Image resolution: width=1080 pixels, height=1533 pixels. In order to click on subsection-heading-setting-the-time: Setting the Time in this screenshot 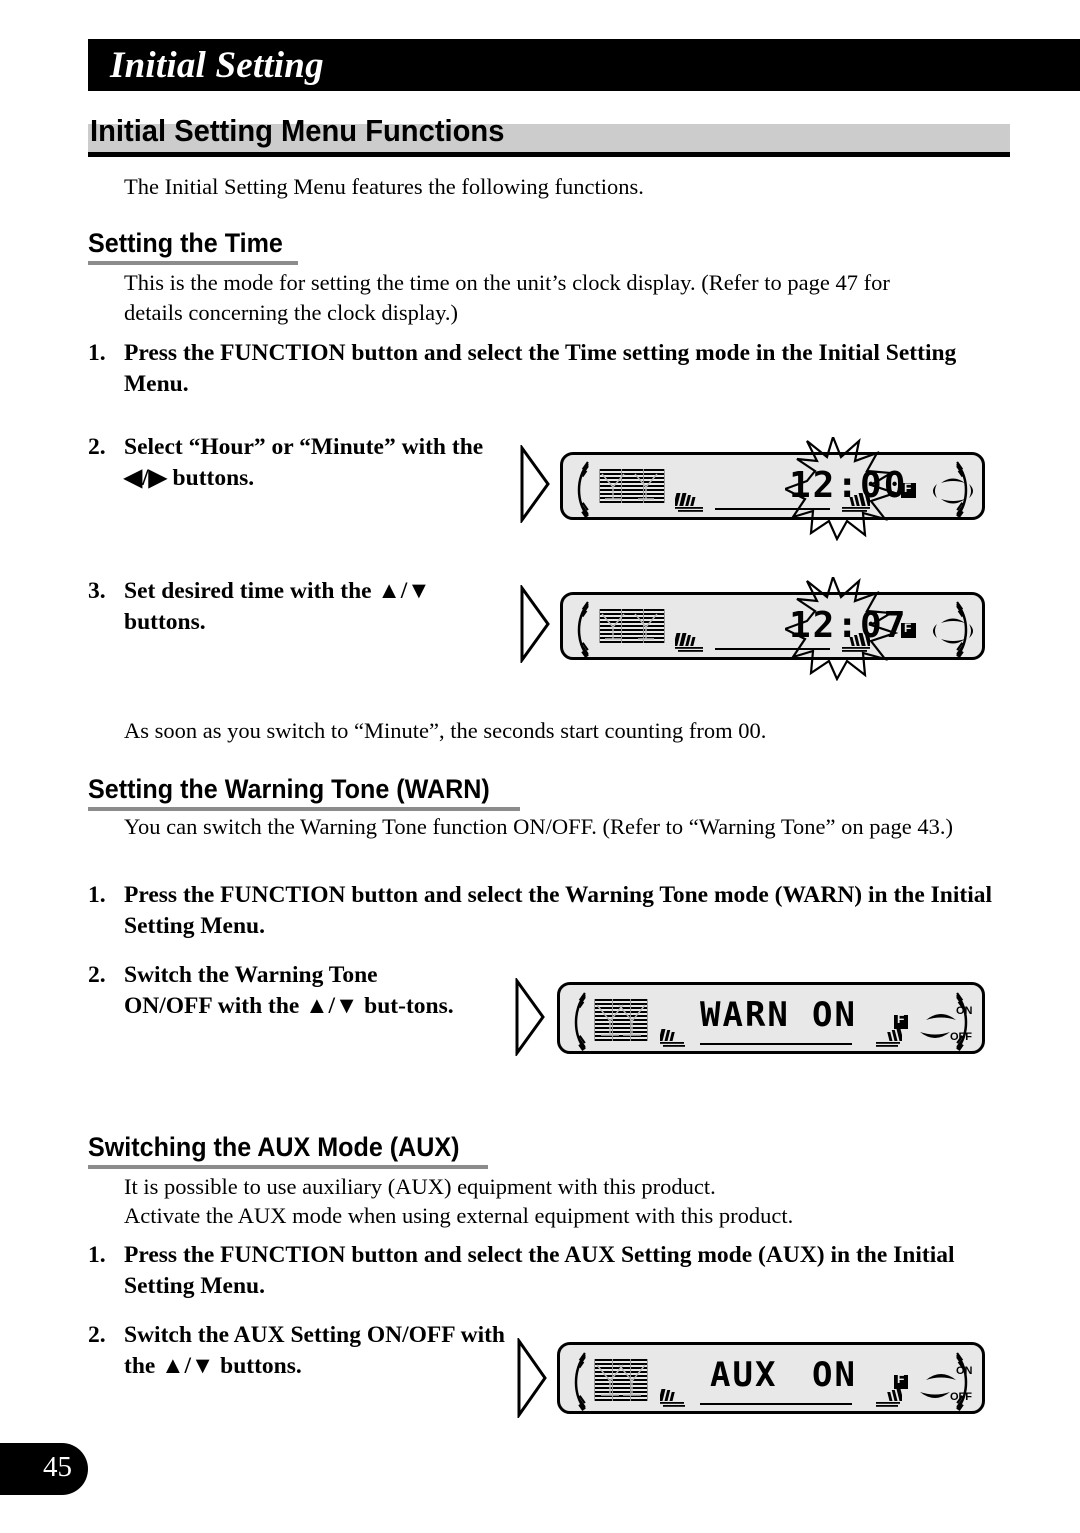, I will do `click(193, 246)`.